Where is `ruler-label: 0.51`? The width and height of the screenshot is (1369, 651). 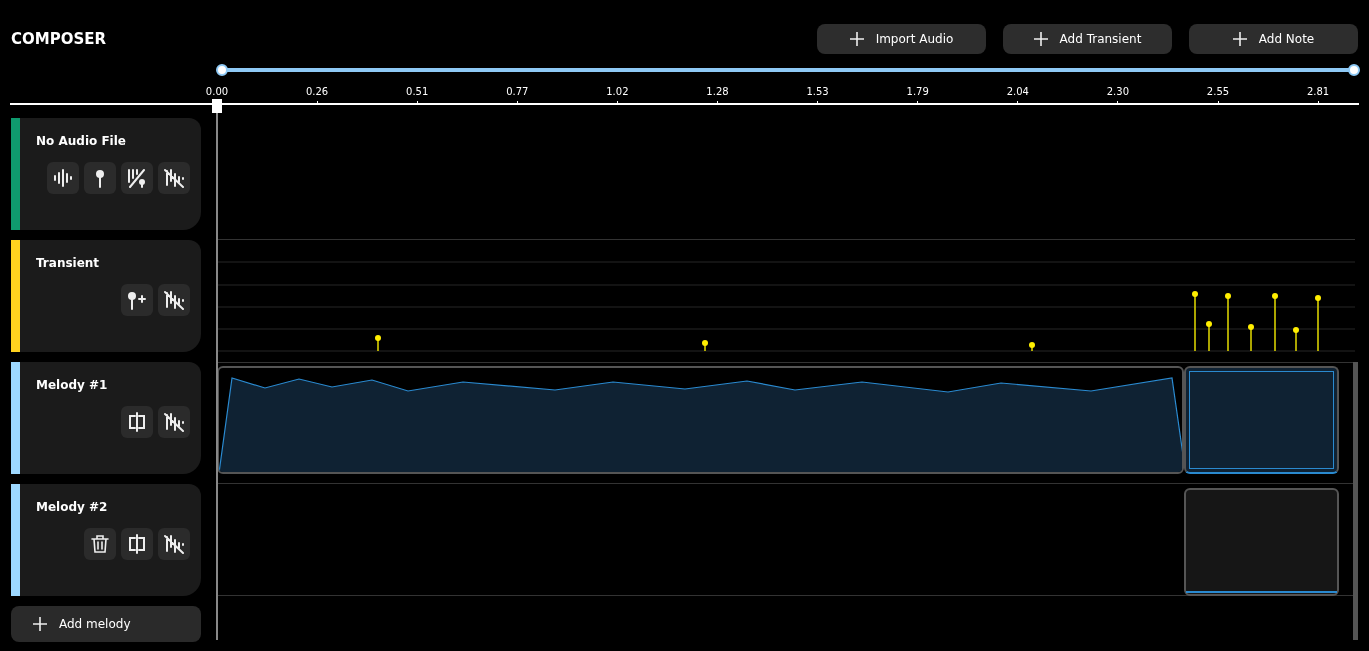 ruler-label: 0.51 is located at coordinates (417, 92).